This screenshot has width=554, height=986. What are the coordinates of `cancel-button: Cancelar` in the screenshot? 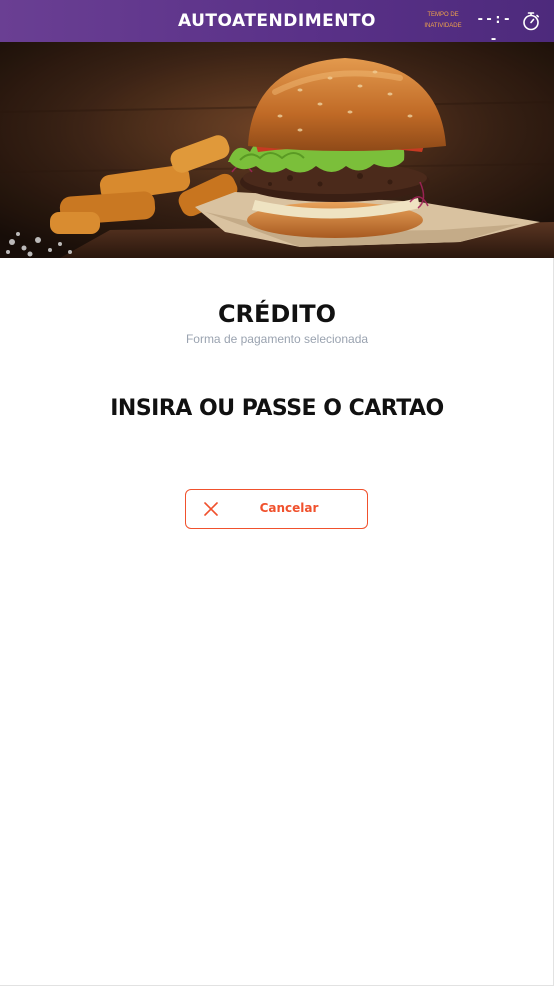 It's located at (276, 509).